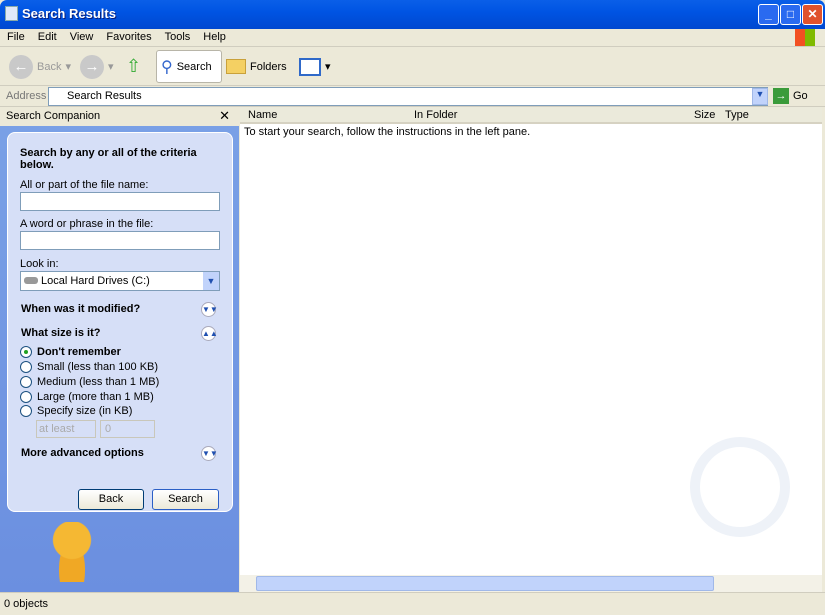 This screenshot has height=615, width=825. What do you see at coordinates (768, 14) in the screenshot?
I see `minimize-button: _` at bounding box center [768, 14].